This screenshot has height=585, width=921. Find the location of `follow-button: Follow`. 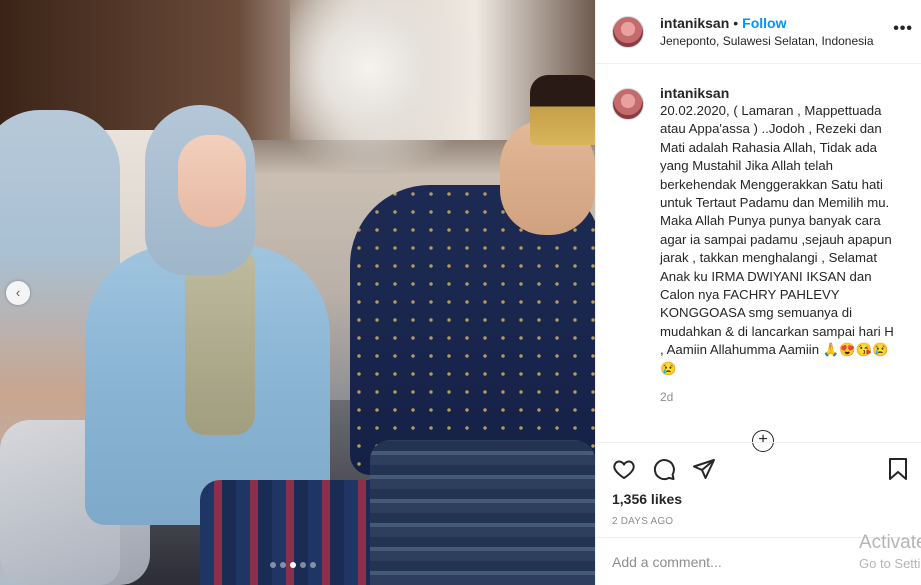

follow-button: Follow is located at coordinates (764, 23).